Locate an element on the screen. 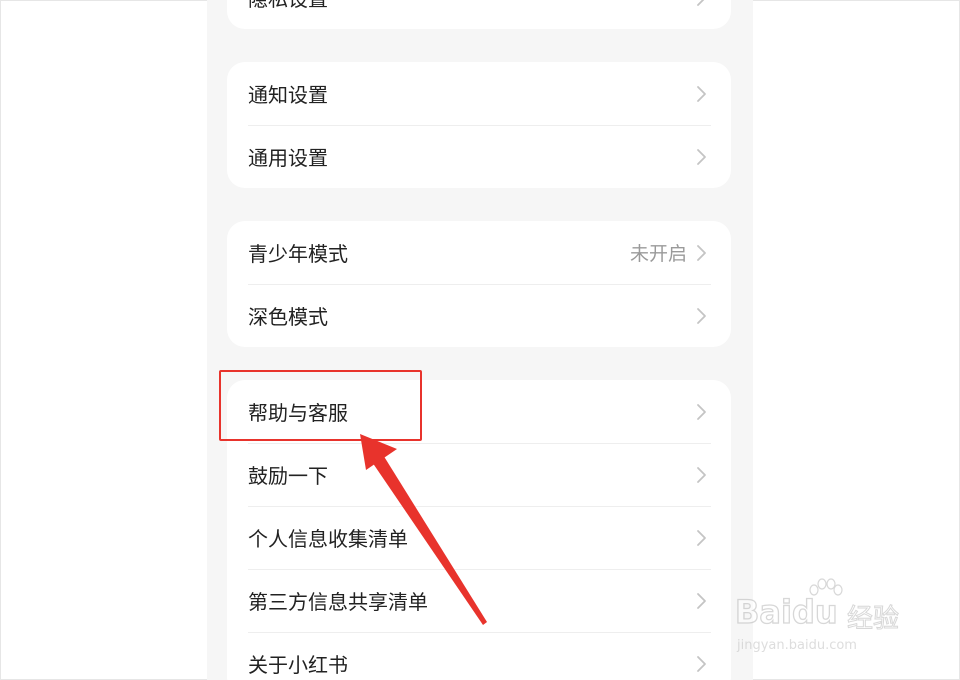 The image size is (960, 680). settings-item-dark-mode: 深色模式 is located at coordinates (479, 315).